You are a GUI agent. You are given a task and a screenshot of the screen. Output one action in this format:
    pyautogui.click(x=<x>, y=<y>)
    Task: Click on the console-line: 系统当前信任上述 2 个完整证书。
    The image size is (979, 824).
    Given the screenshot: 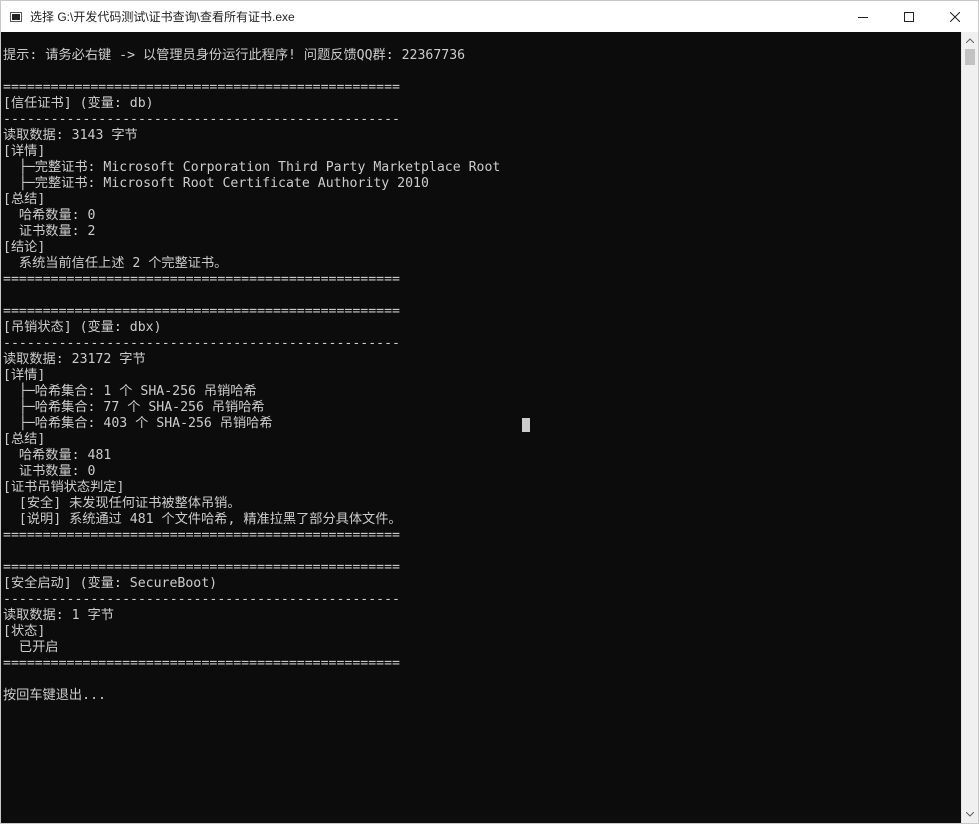 What is the action you would take?
    pyautogui.click(x=115, y=263)
    